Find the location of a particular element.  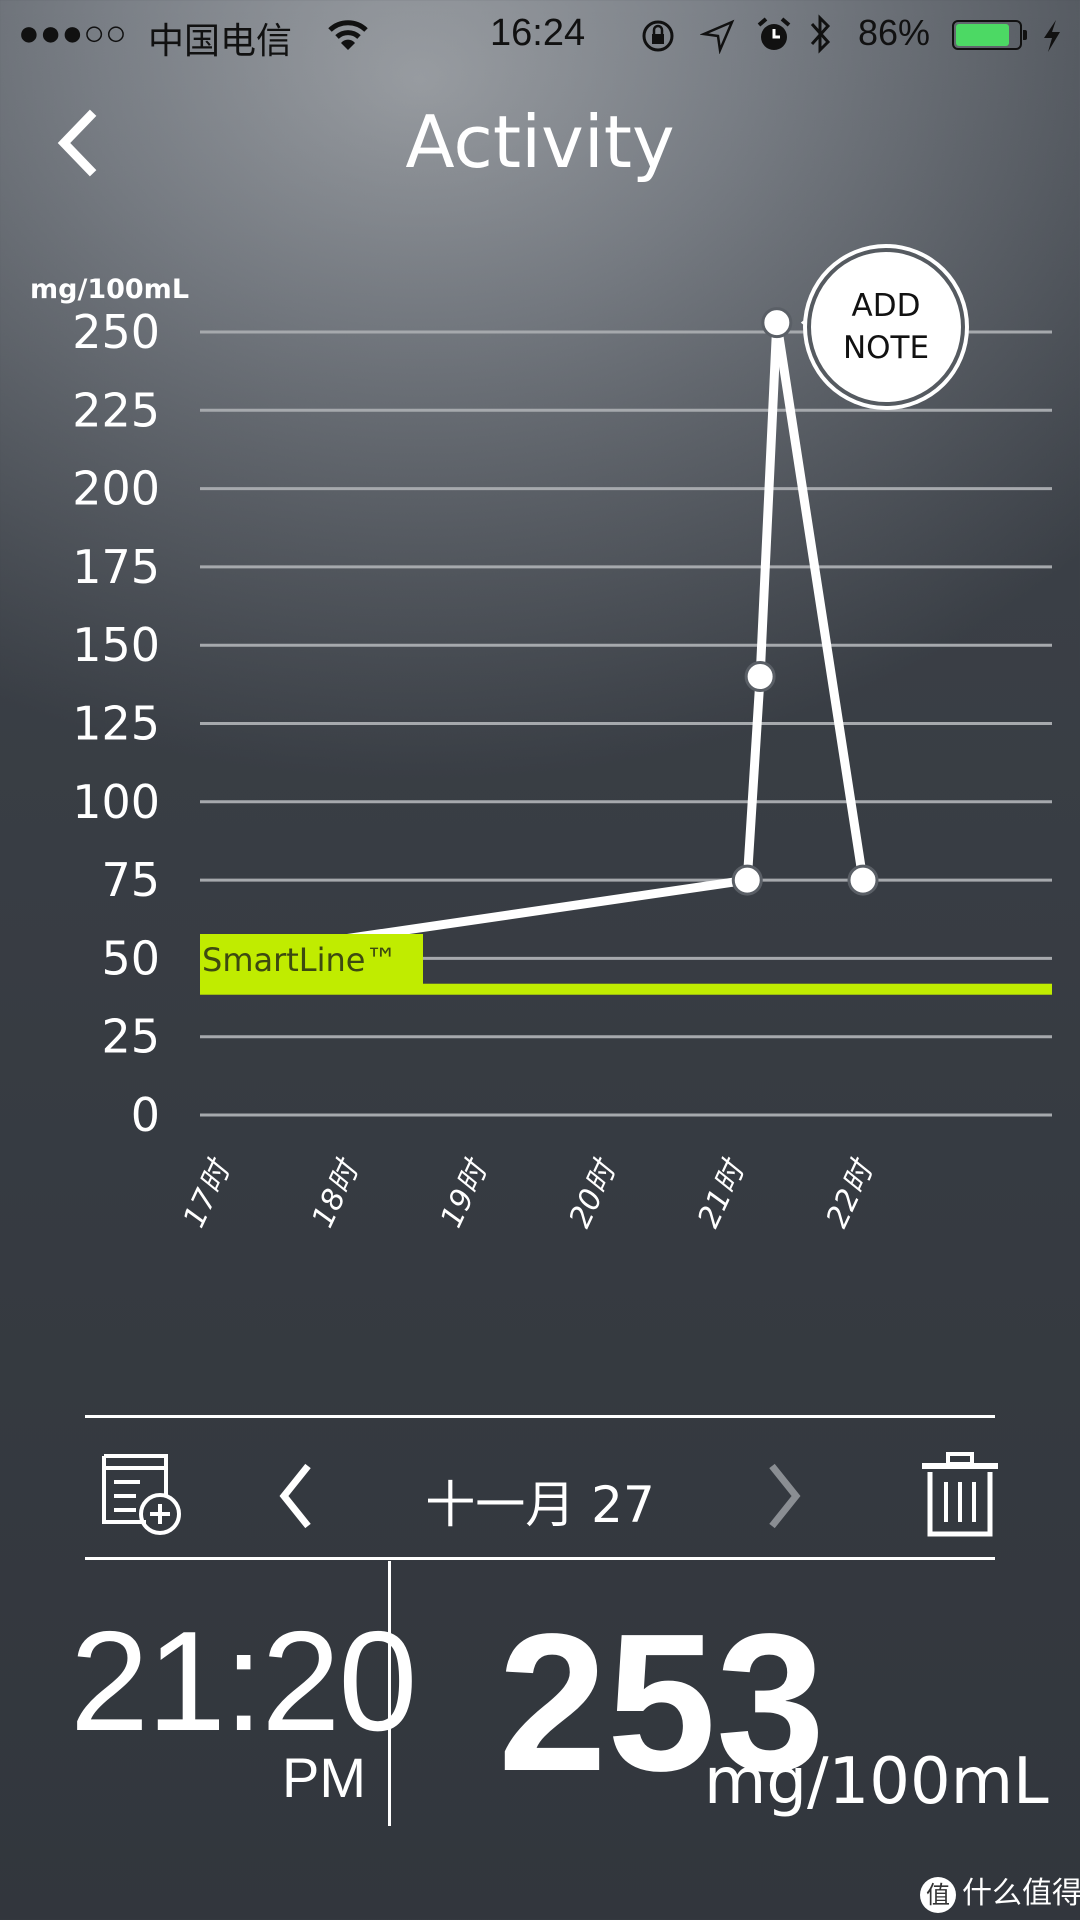

previous-day-button is located at coordinates (295, 1496).